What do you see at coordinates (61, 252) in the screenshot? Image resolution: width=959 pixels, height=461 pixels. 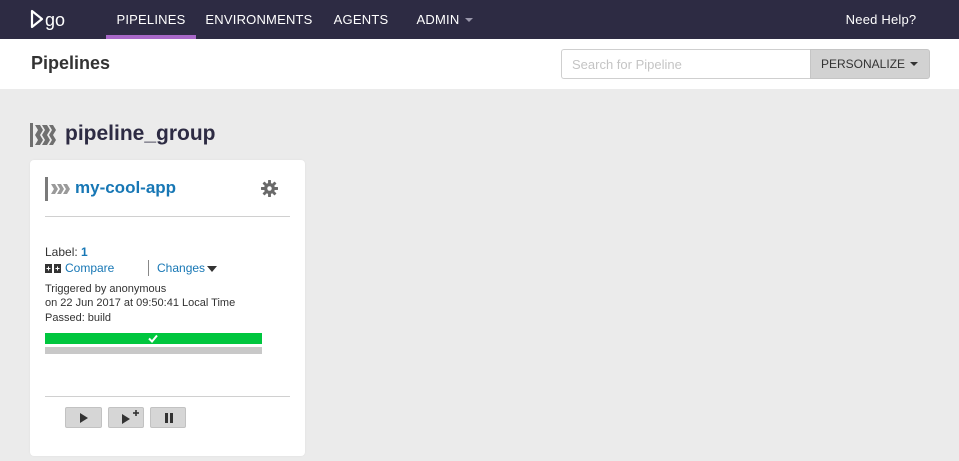 I see `label-prefix: Label:` at bounding box center [61, 252].